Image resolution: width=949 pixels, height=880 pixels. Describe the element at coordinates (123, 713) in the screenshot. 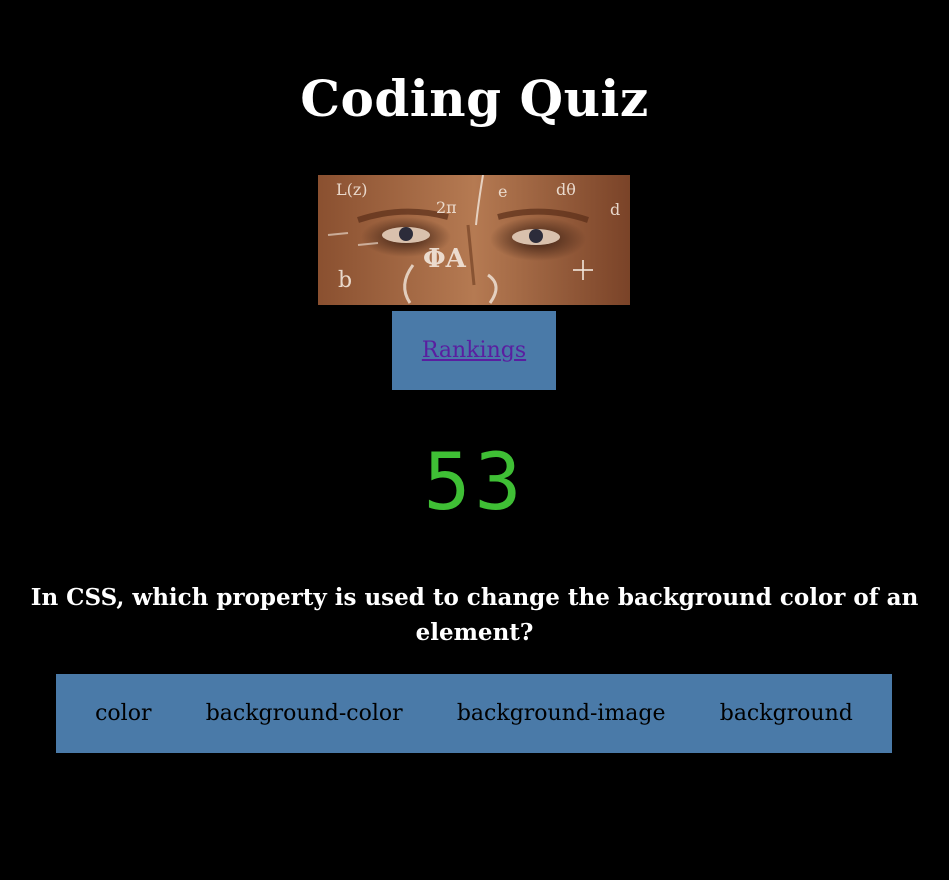

I see `answer-option-color: color` at that location.